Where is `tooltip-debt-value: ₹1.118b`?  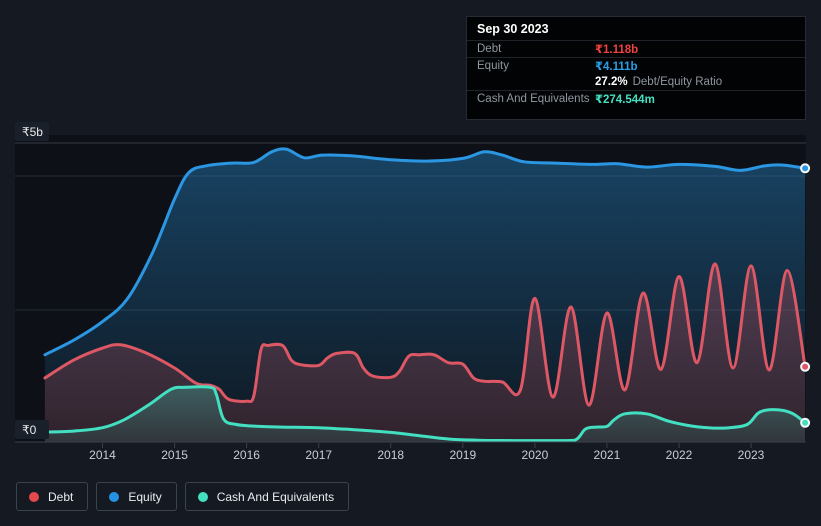
tooltip-debt-value: ₹1.118b is located at coordinates (617, 50).